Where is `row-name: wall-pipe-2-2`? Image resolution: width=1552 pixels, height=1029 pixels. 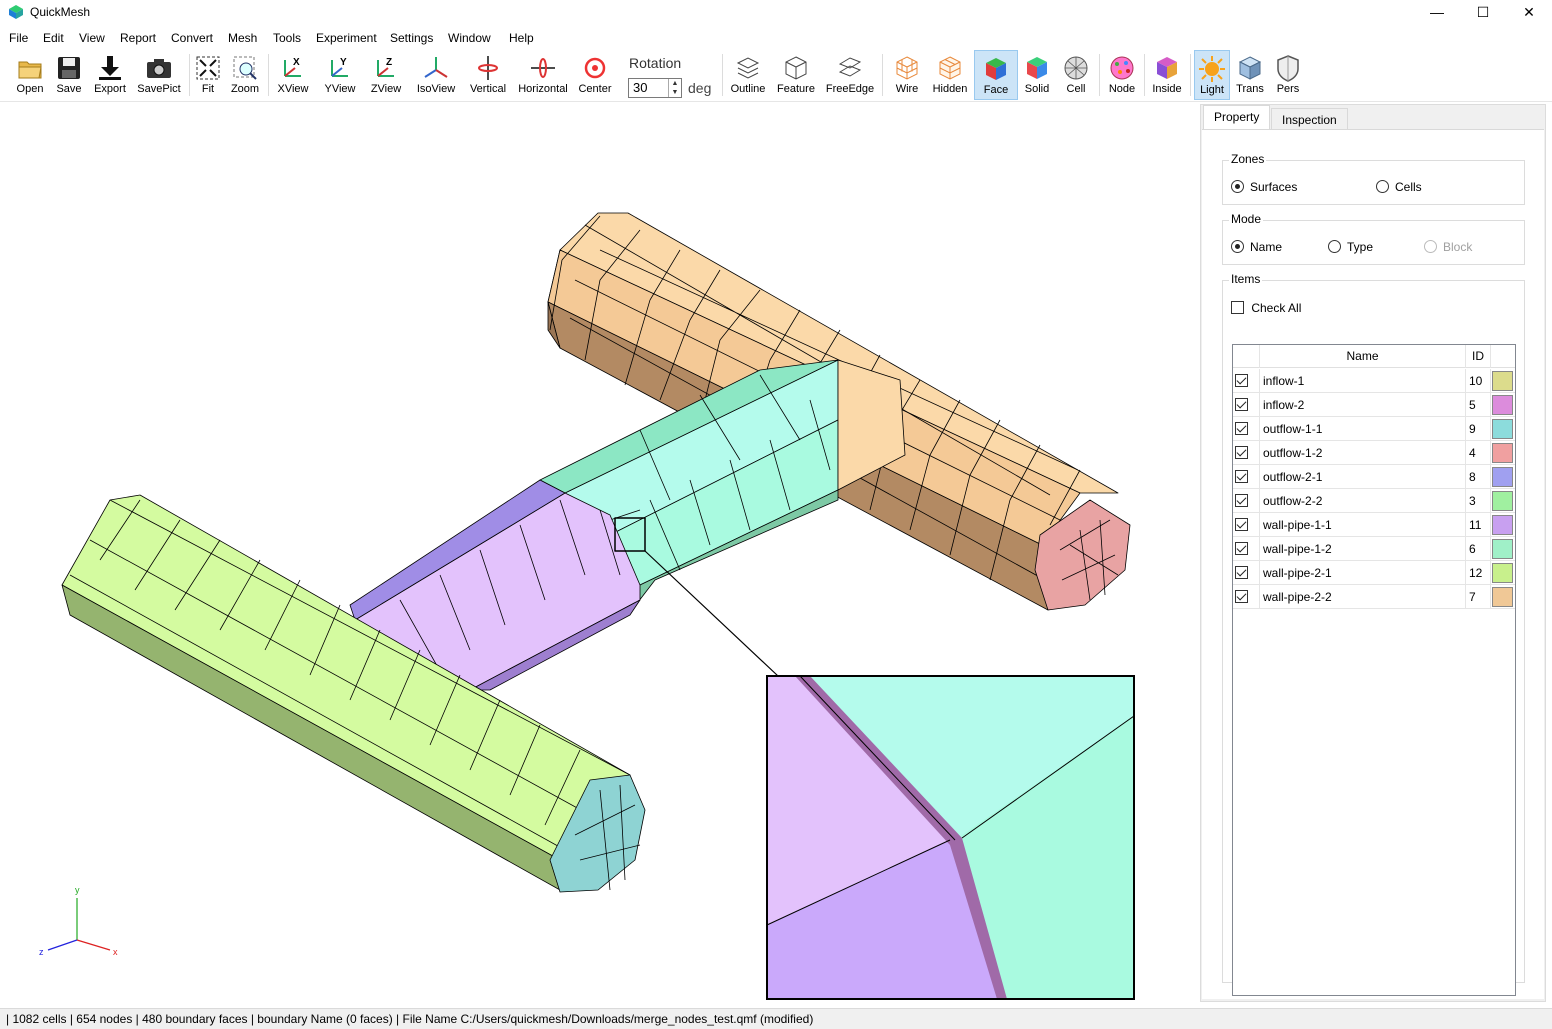 row-name: wall-pipe-2-2 is located at coordinates (1297, 597).